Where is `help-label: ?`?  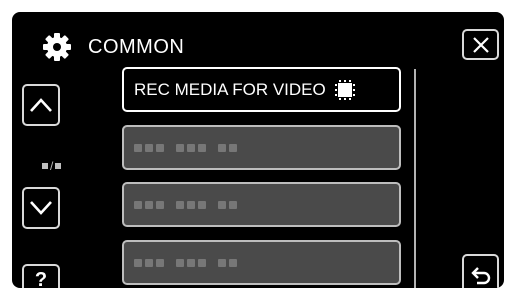
help-label: ? is located at coordinates (41, 278).